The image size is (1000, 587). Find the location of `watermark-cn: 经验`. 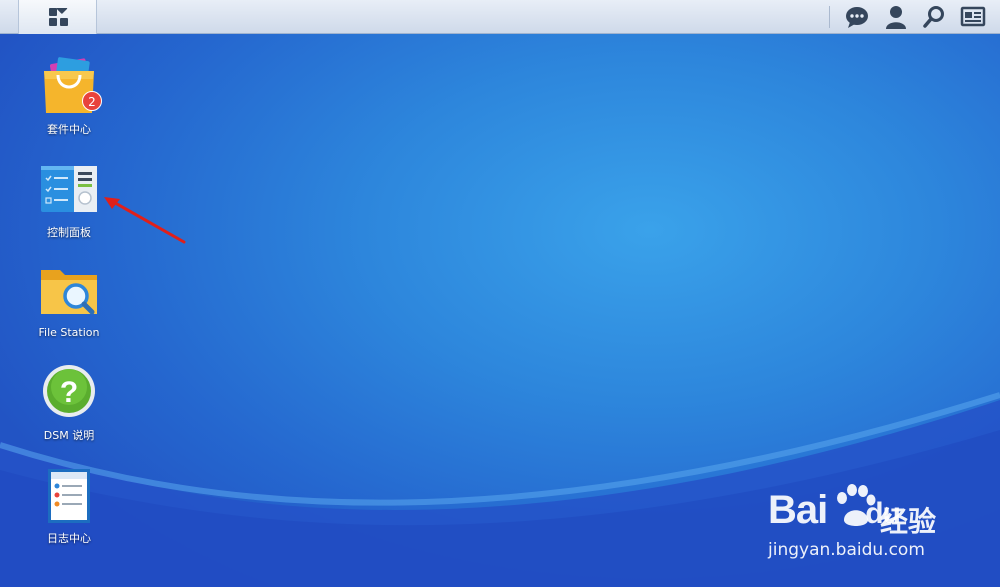

watermark-cn: 经验 is located at coordinates (908, 521).